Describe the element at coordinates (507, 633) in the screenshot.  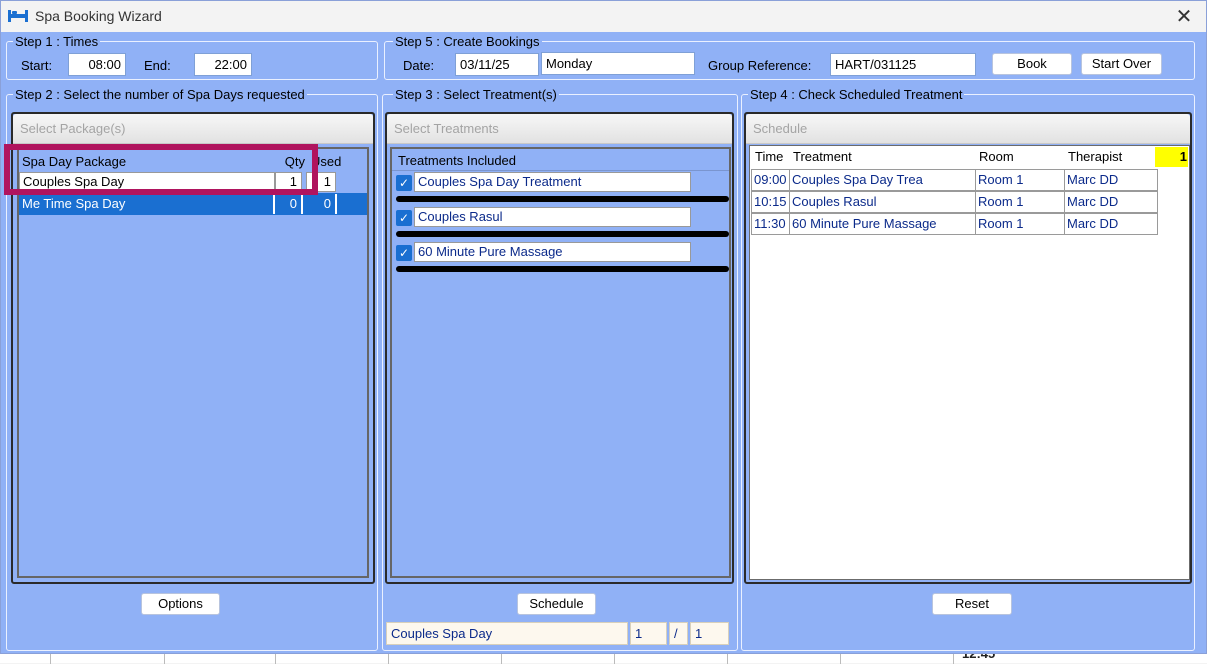
I see `selected-package-field: Couples Spa Day` at that location.